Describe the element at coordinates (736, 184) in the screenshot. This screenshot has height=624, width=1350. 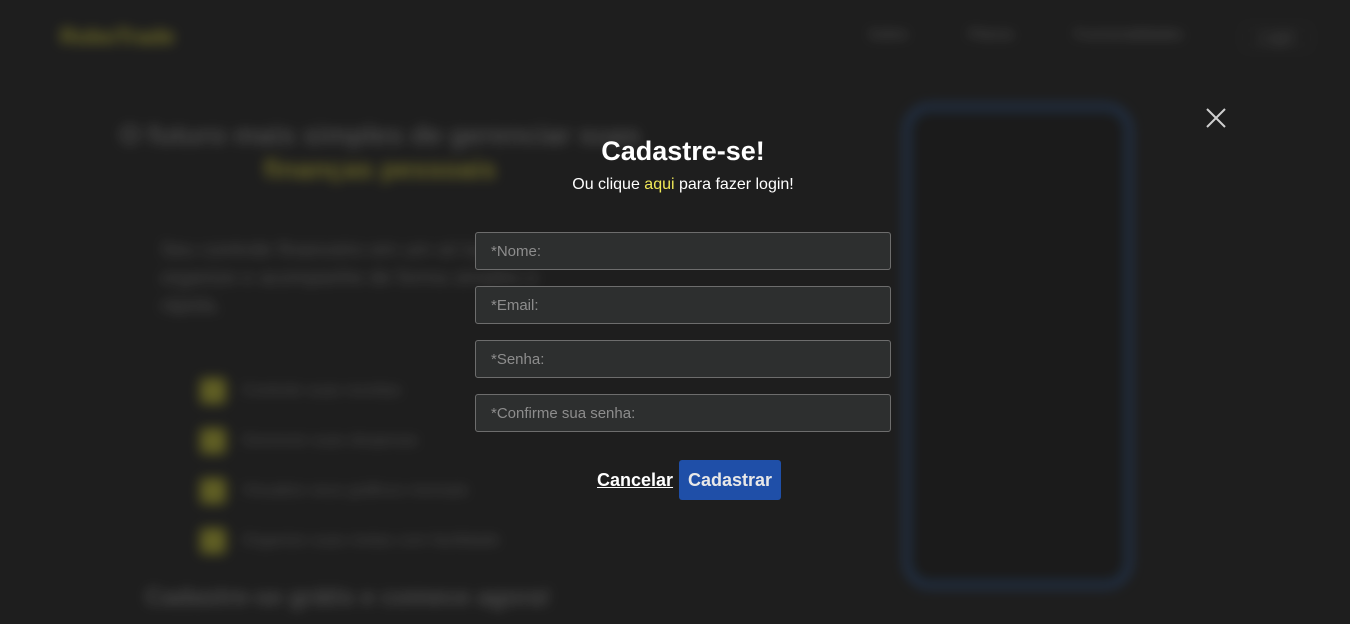
I see `subtitle-text-after: para fazer login!` at that location.